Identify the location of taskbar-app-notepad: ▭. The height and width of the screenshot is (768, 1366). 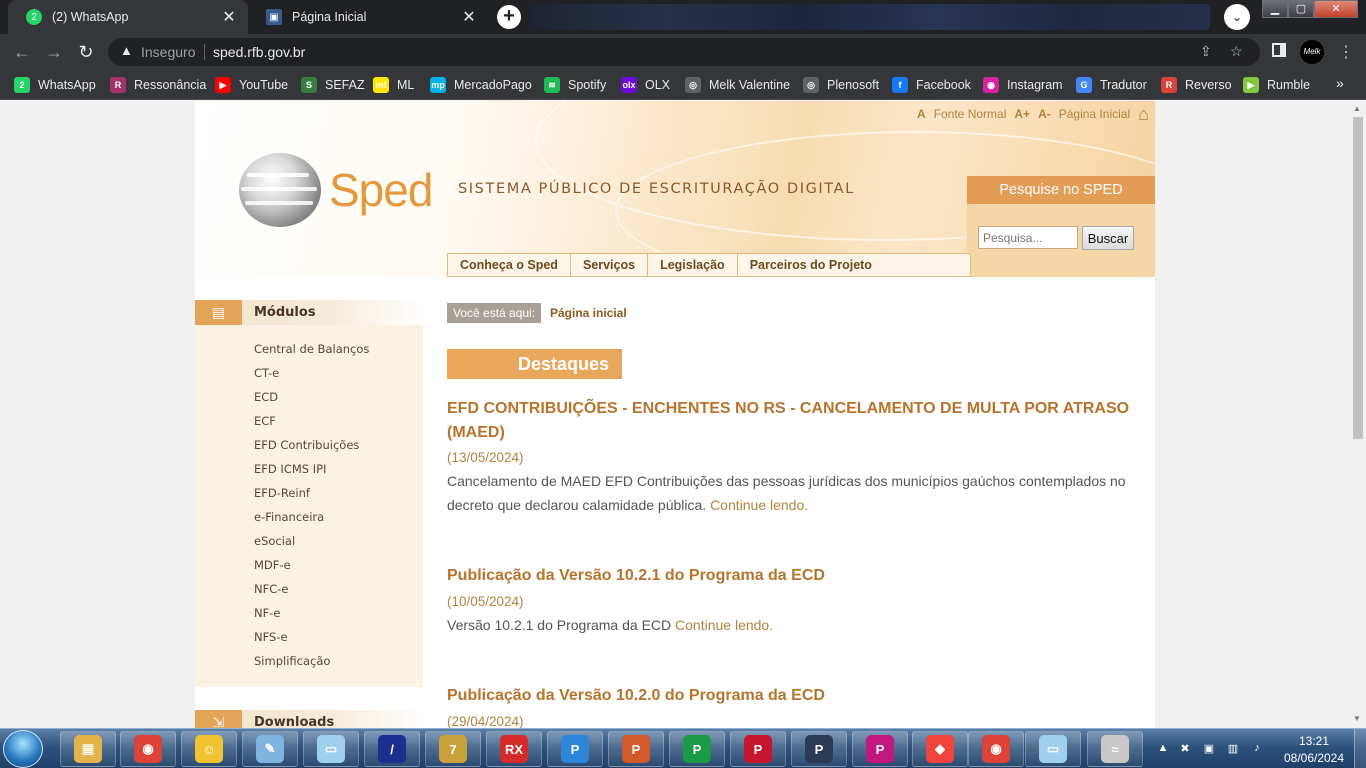
(331, 749).